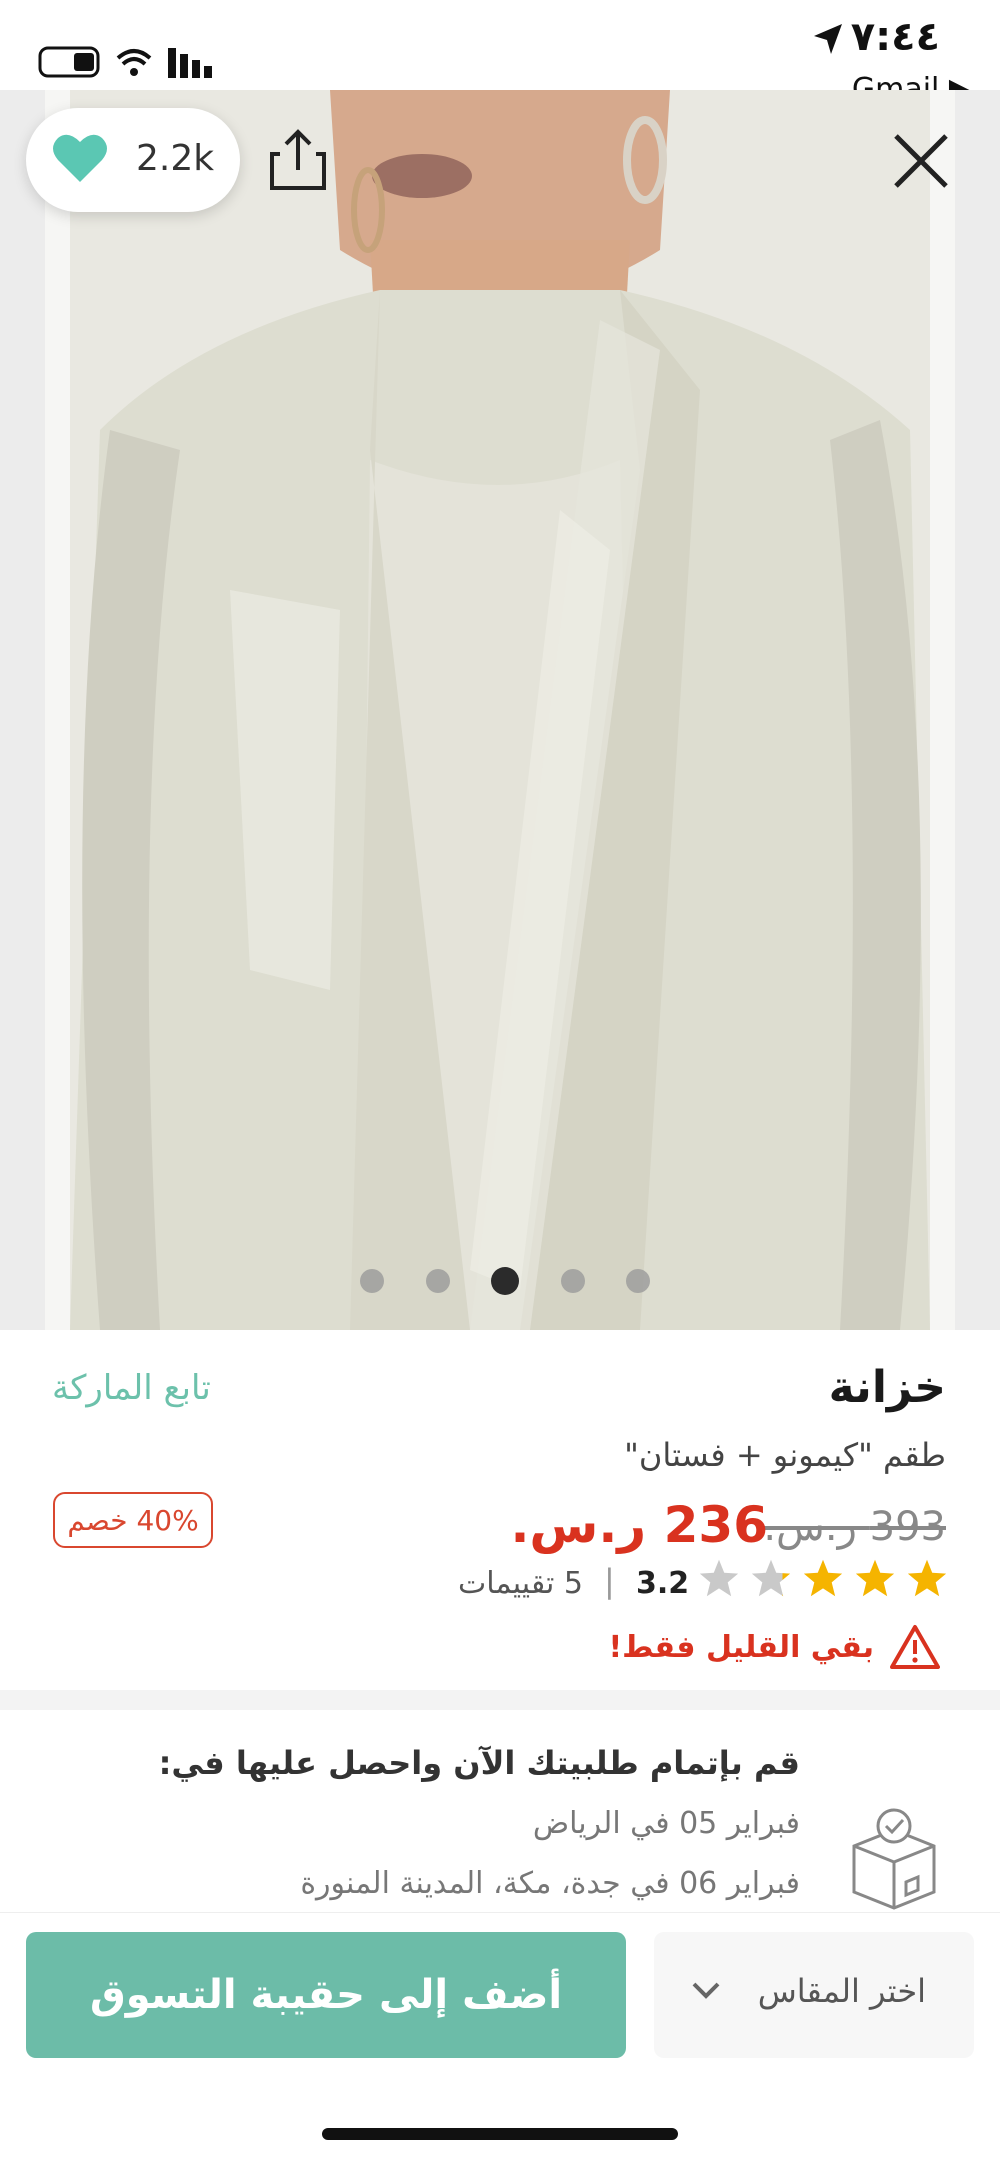 This screenshot has width=1000, height=2166. Describe the element at coordinates (663, 1583) in the screenshot. I see `rating-value: 3.2` at that location.